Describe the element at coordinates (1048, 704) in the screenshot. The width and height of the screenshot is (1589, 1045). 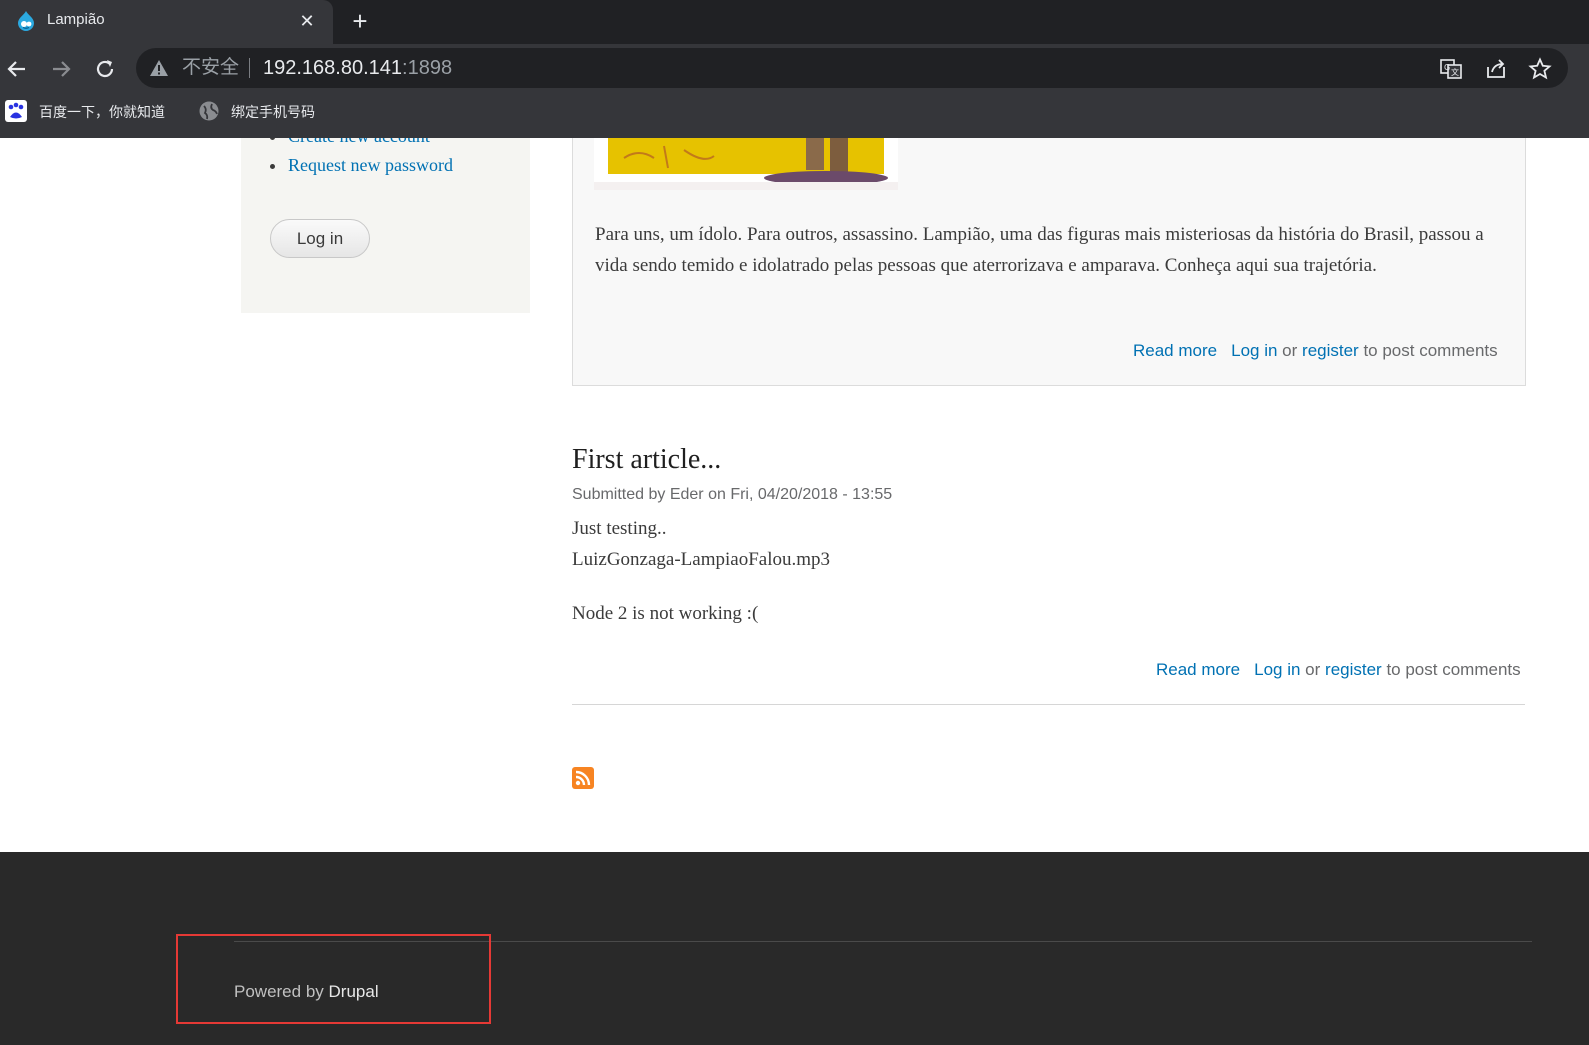
I see `article-divider` at that location.